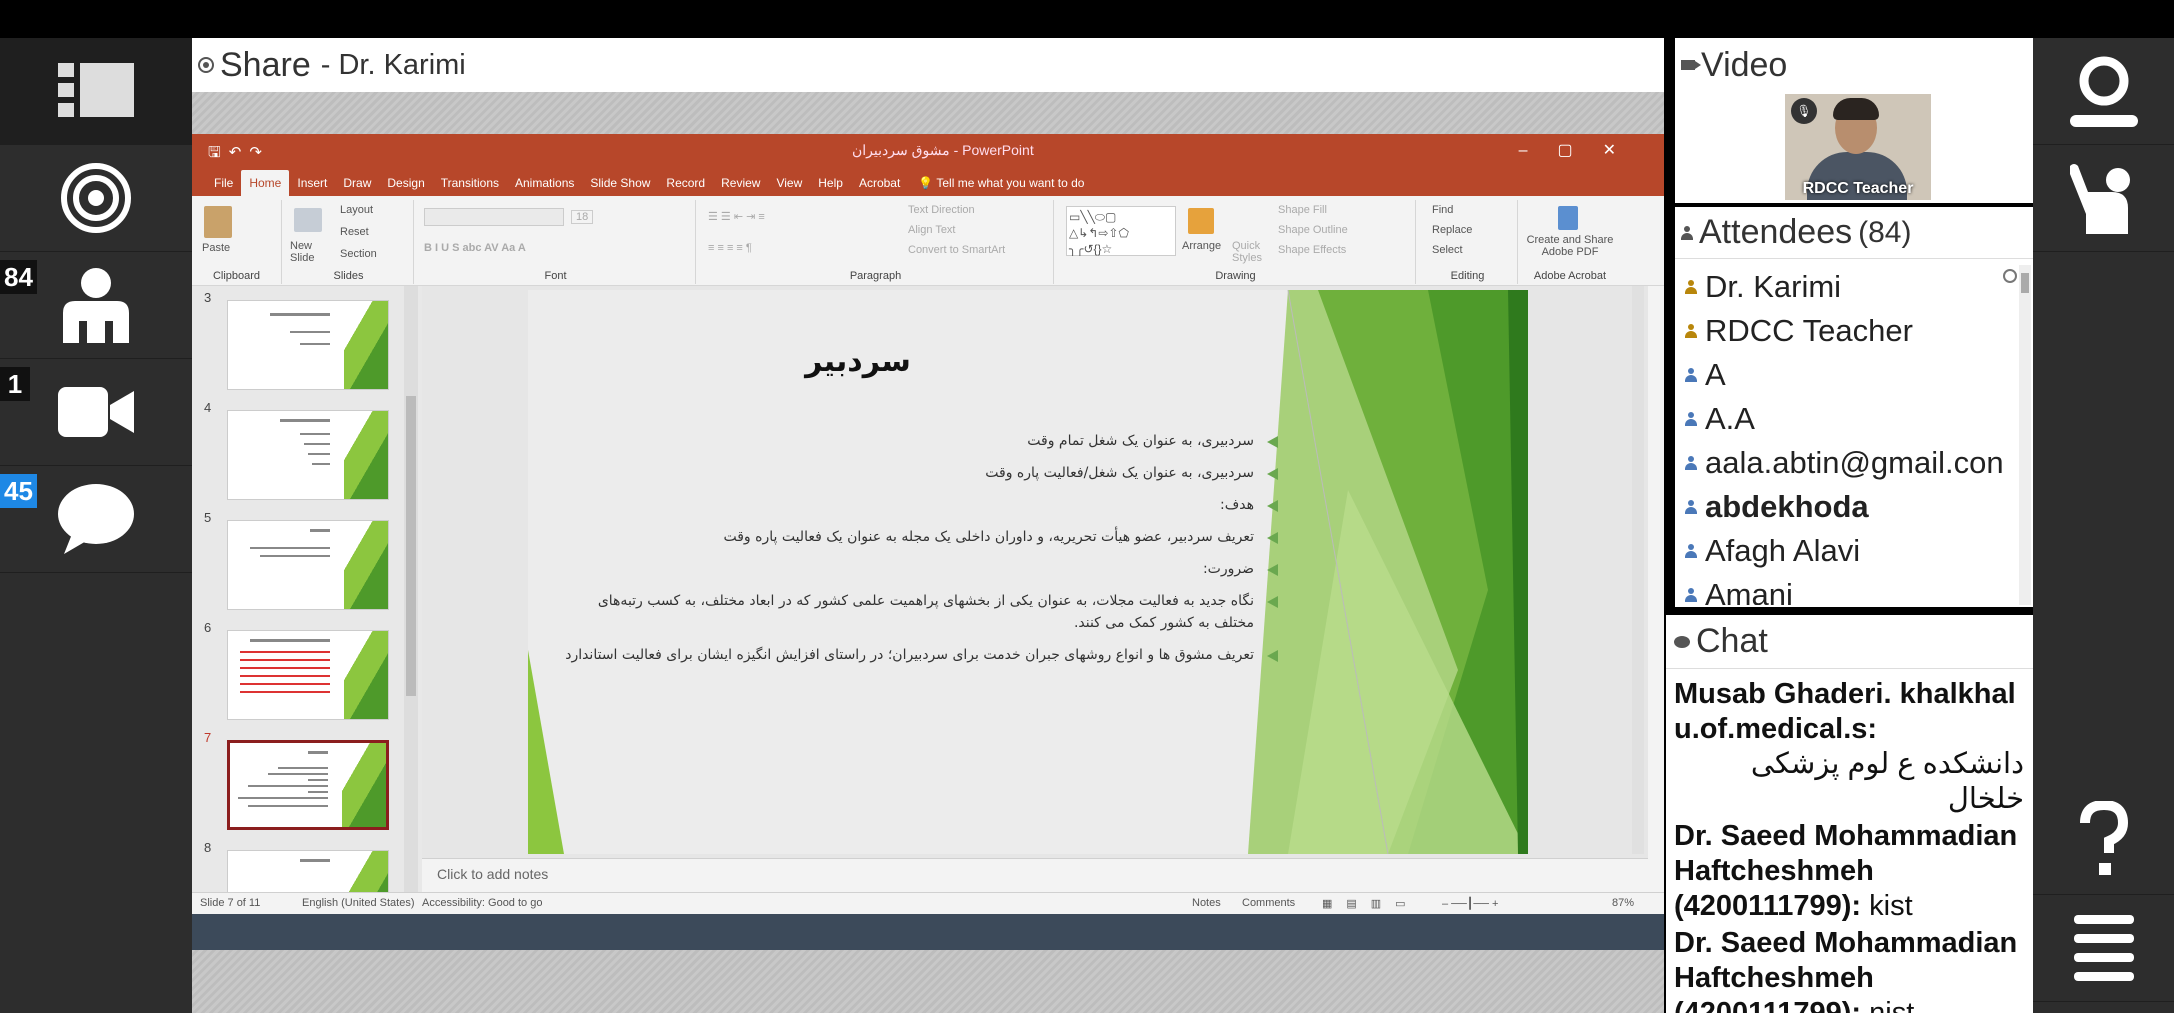 The height and width of the screenshot is (1013, 2174). Describe the element at coordinates (470, 183) in the screenshot. I see `tab-transitions: Transitions` at that location.